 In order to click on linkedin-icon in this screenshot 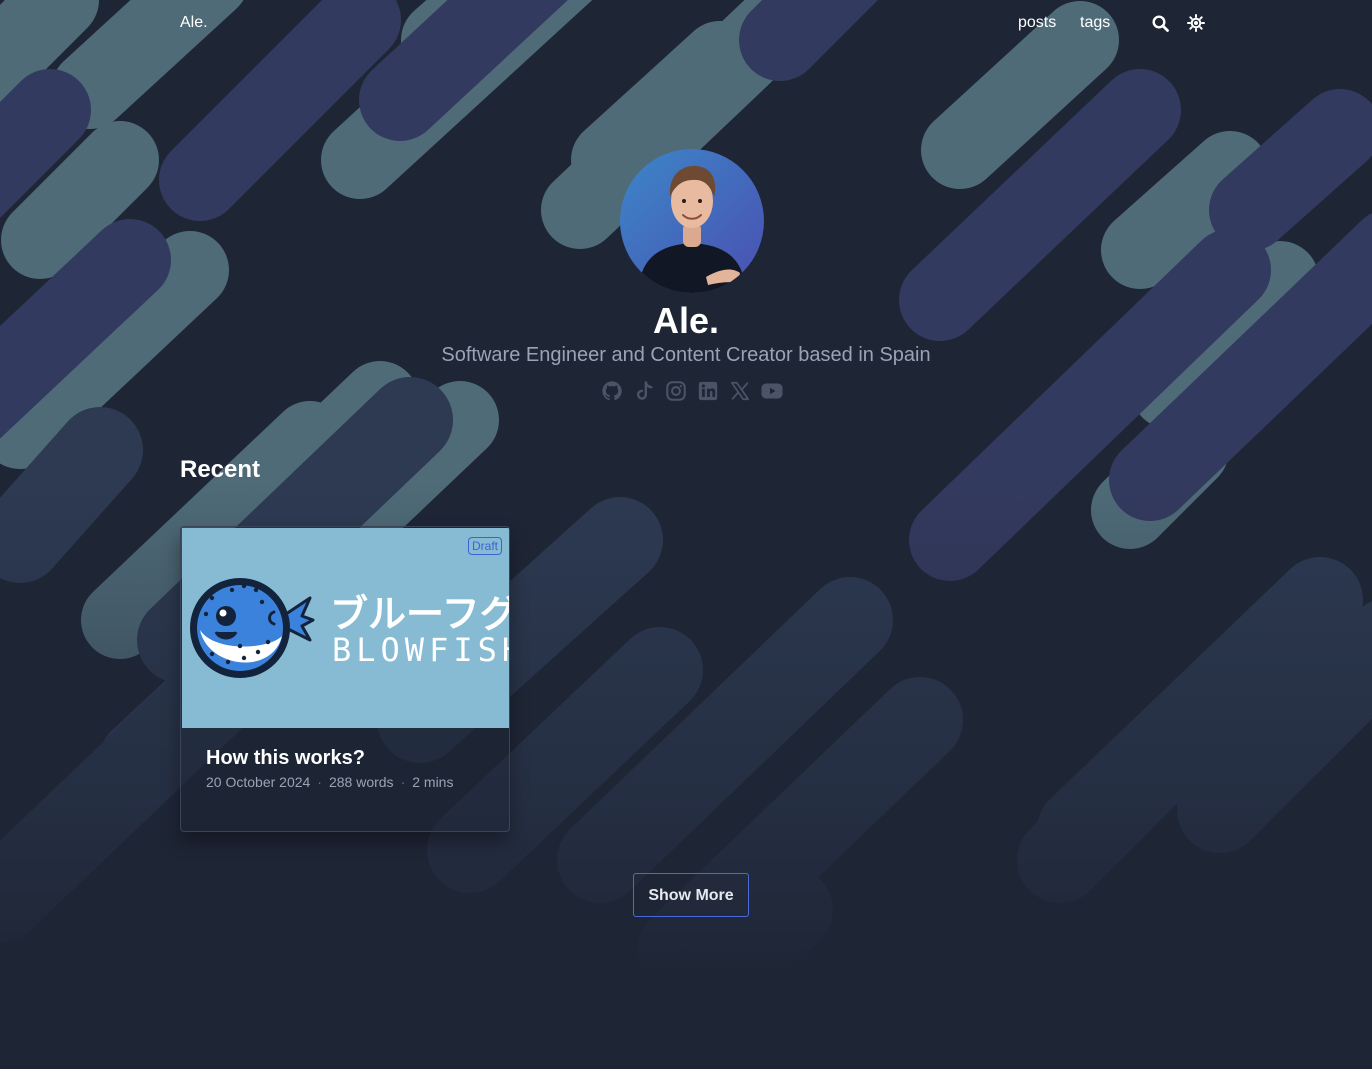, I will do `click(708, 391)`.